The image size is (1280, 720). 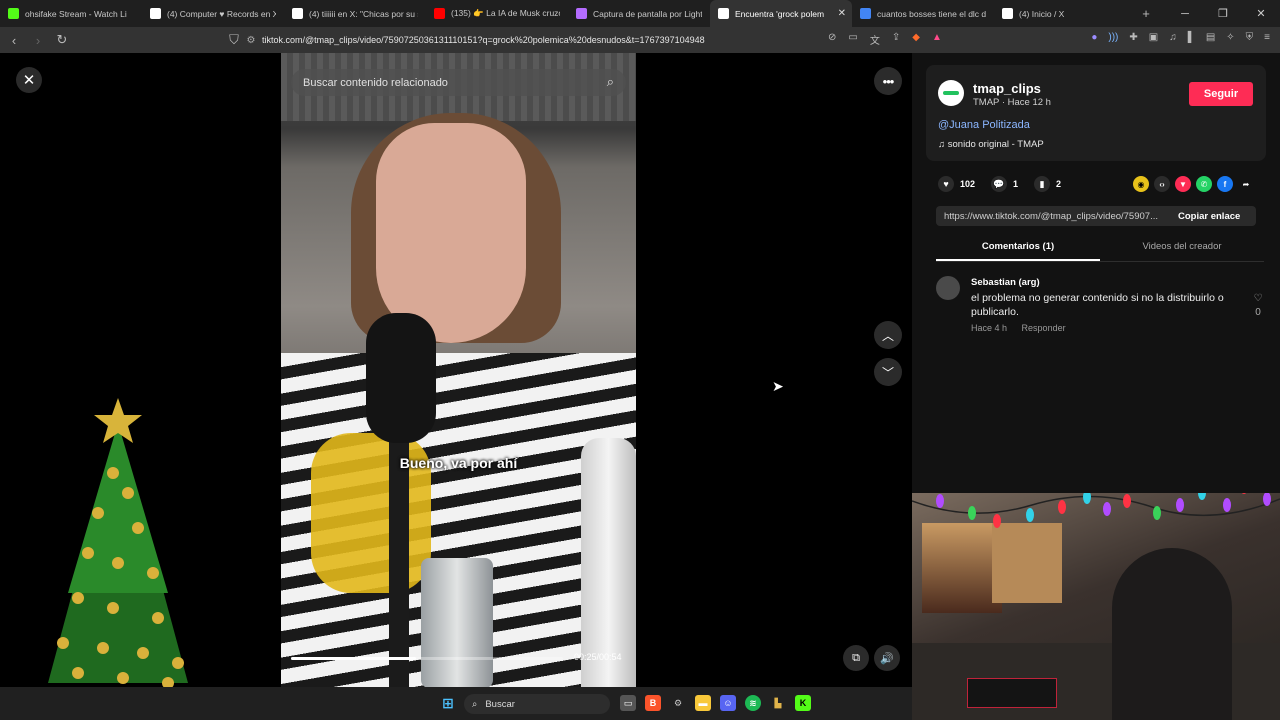 I want to click on whatsapp-icon: ✆, so click(x=1204, y=184).